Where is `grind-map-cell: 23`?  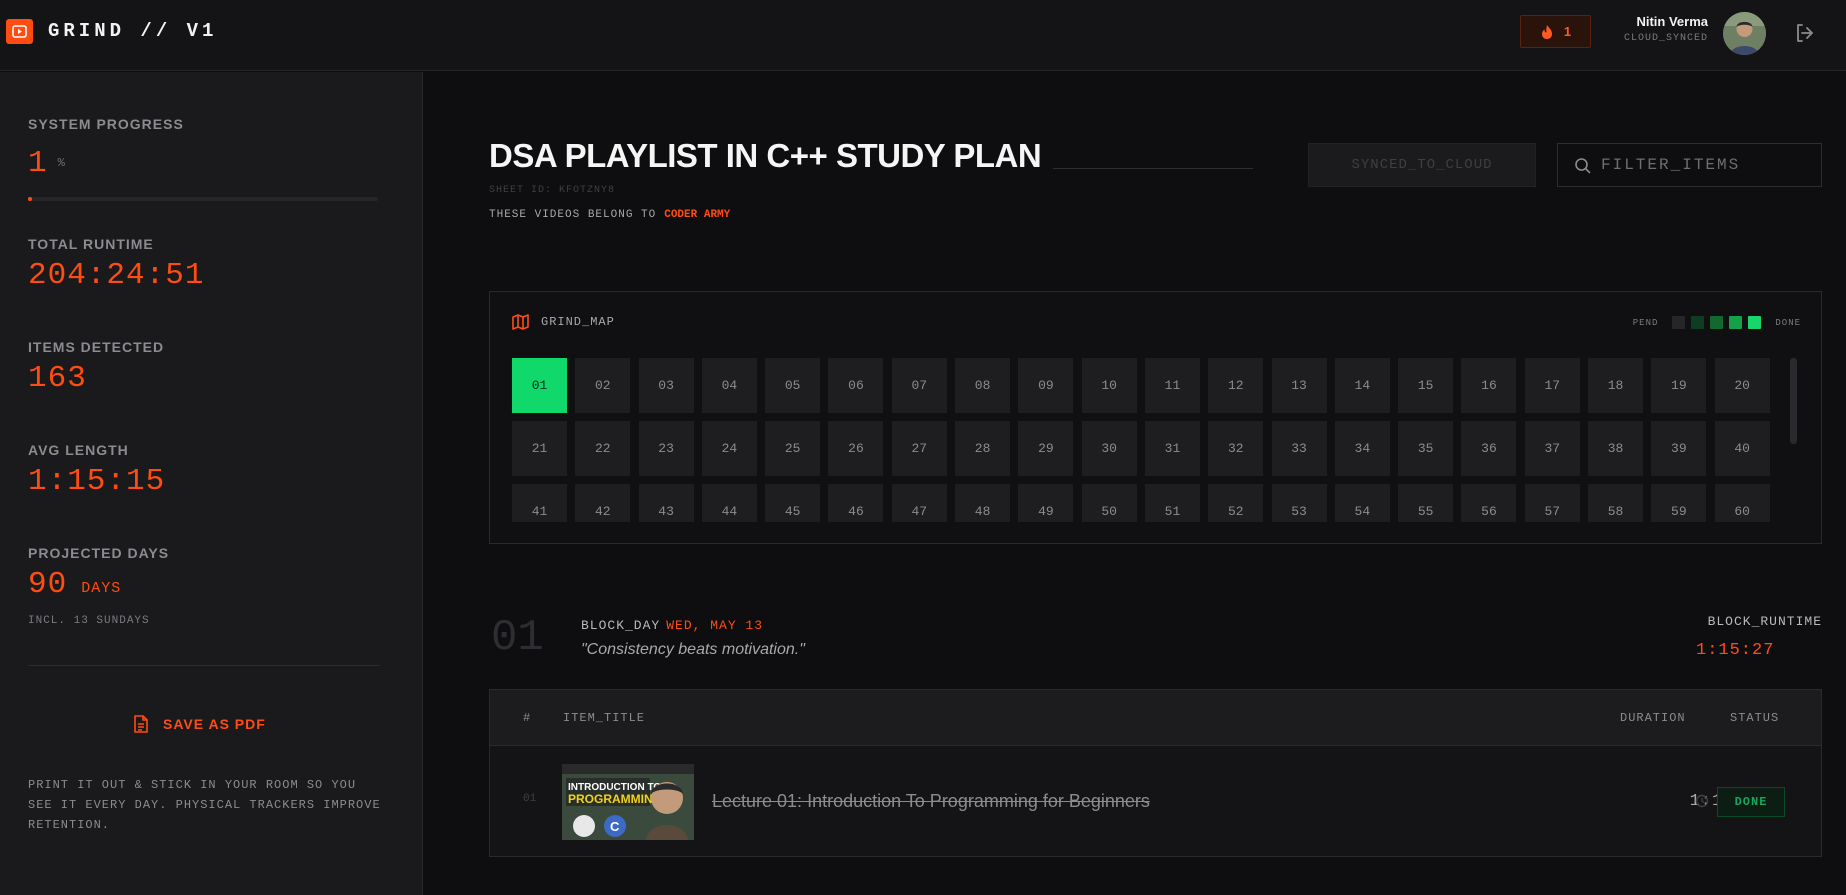
grind-map-cell: 23 is located at coordinates (666, 448).